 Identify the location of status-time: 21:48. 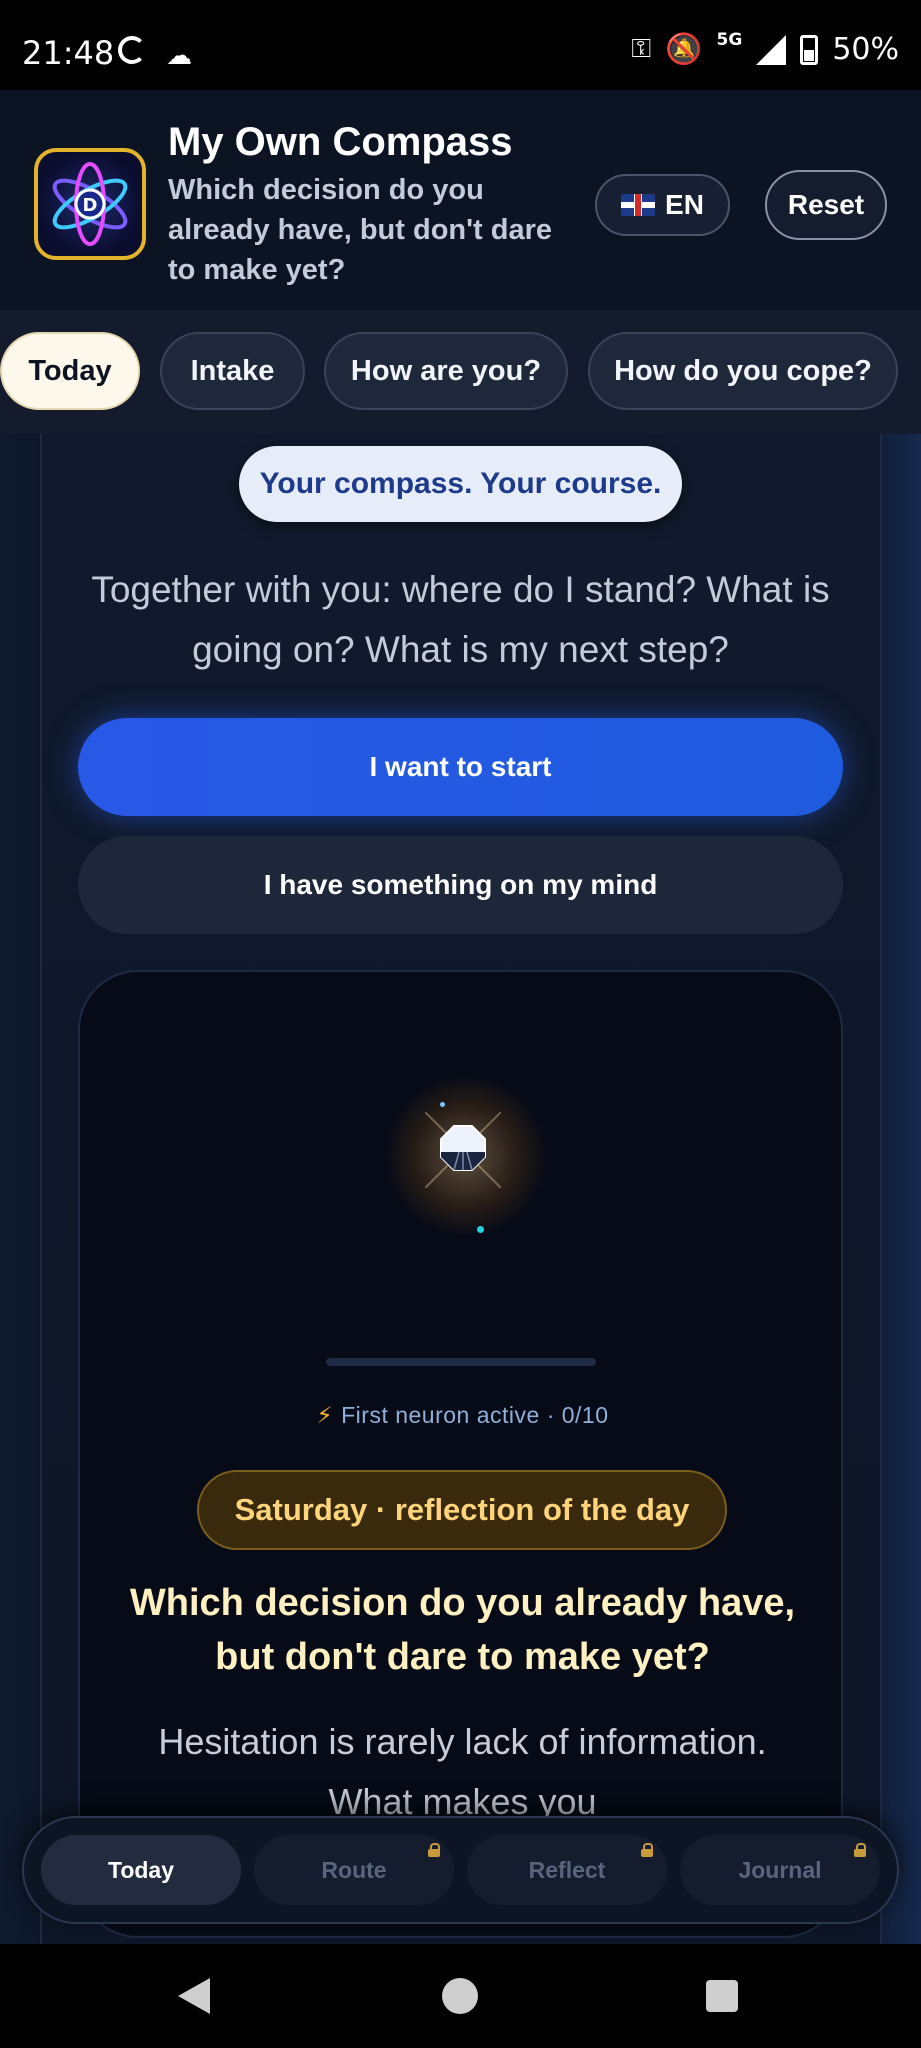
(68, 53).